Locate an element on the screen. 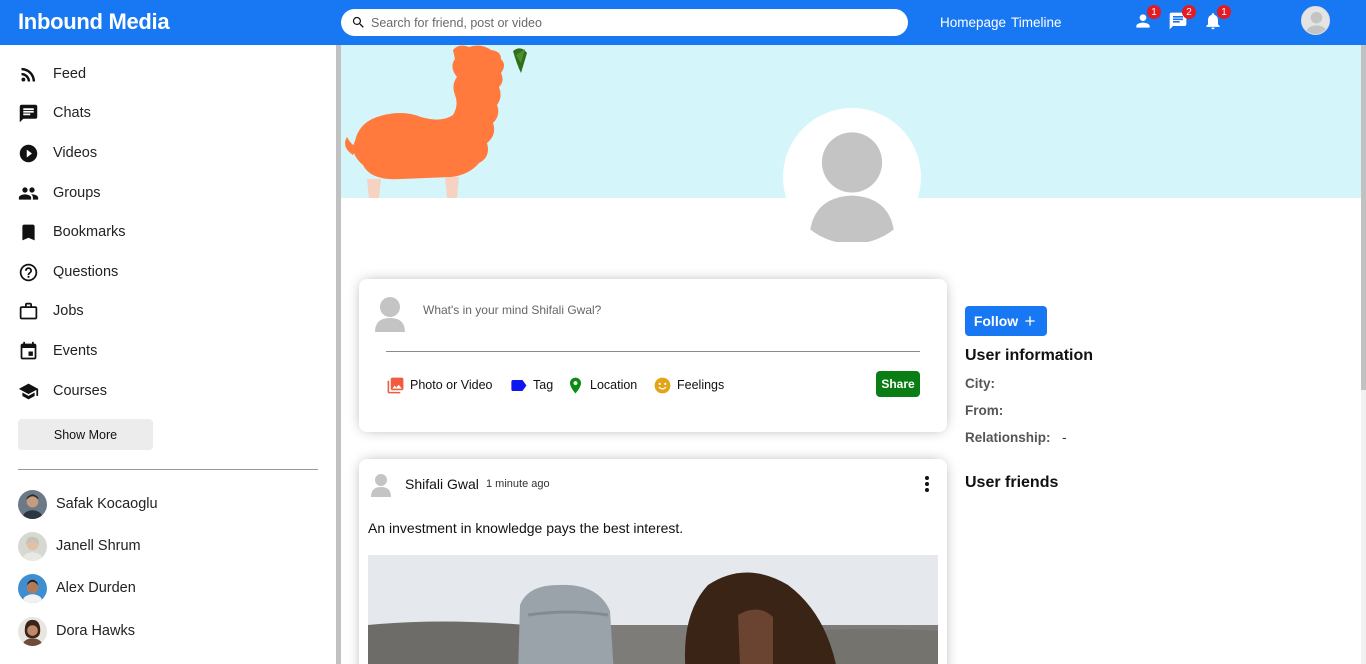  llama-illustration is located at coordinates (436, 121).